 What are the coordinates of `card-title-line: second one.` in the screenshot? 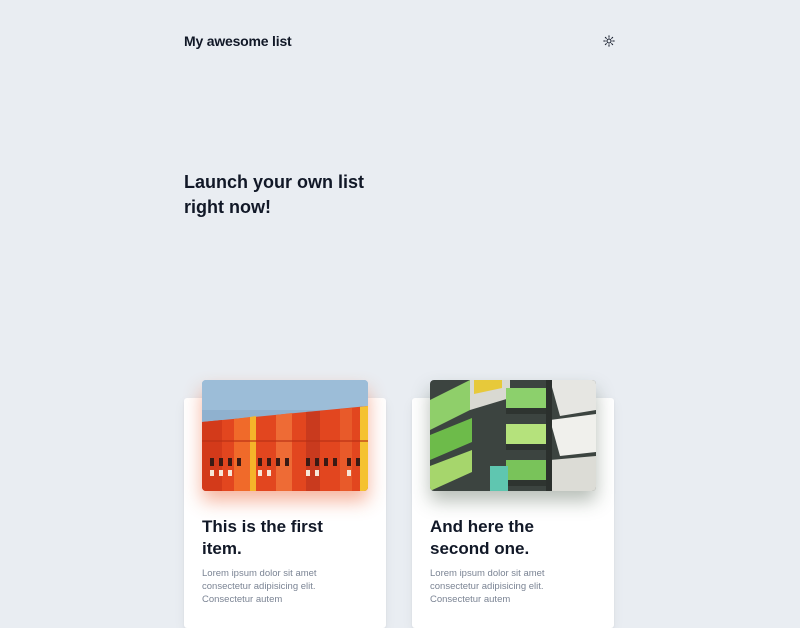 It's located at (480, 548).